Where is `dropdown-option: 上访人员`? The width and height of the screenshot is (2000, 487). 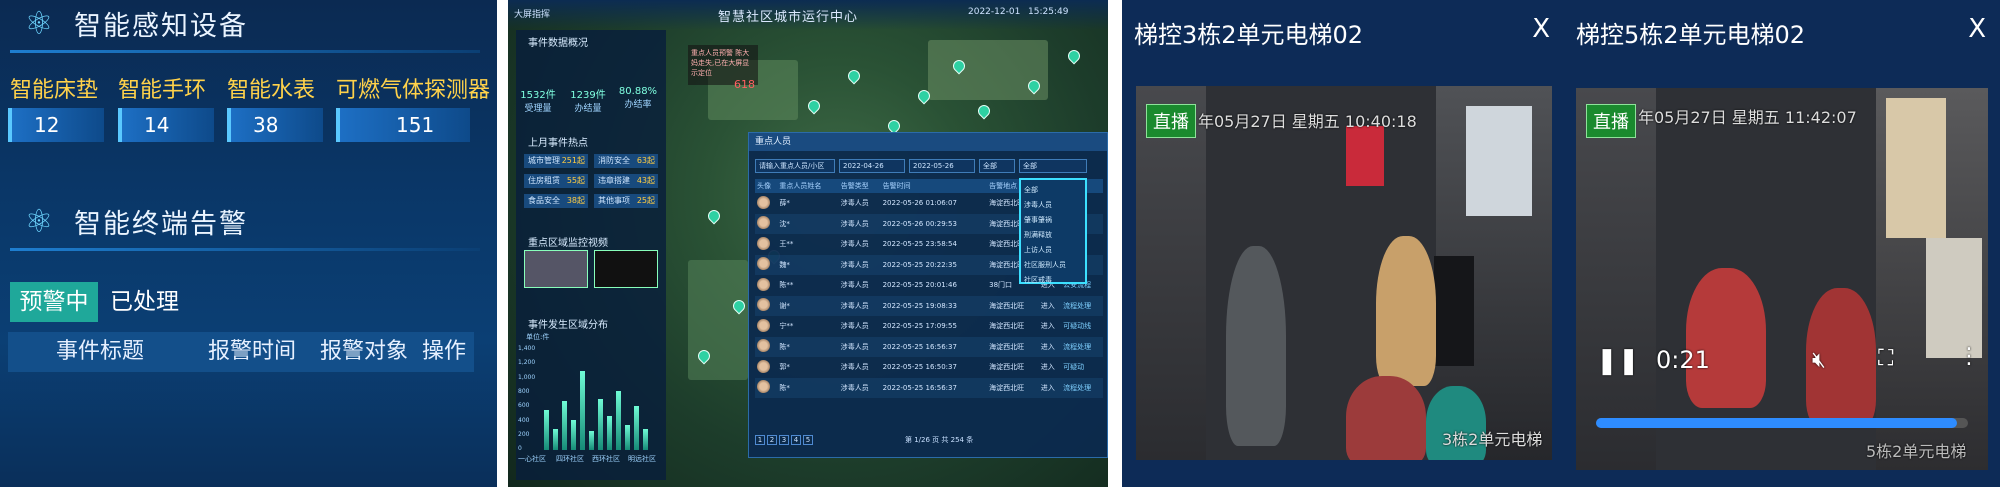 dropdown-option: 上访人员 is located at coordinates (1053, 250).